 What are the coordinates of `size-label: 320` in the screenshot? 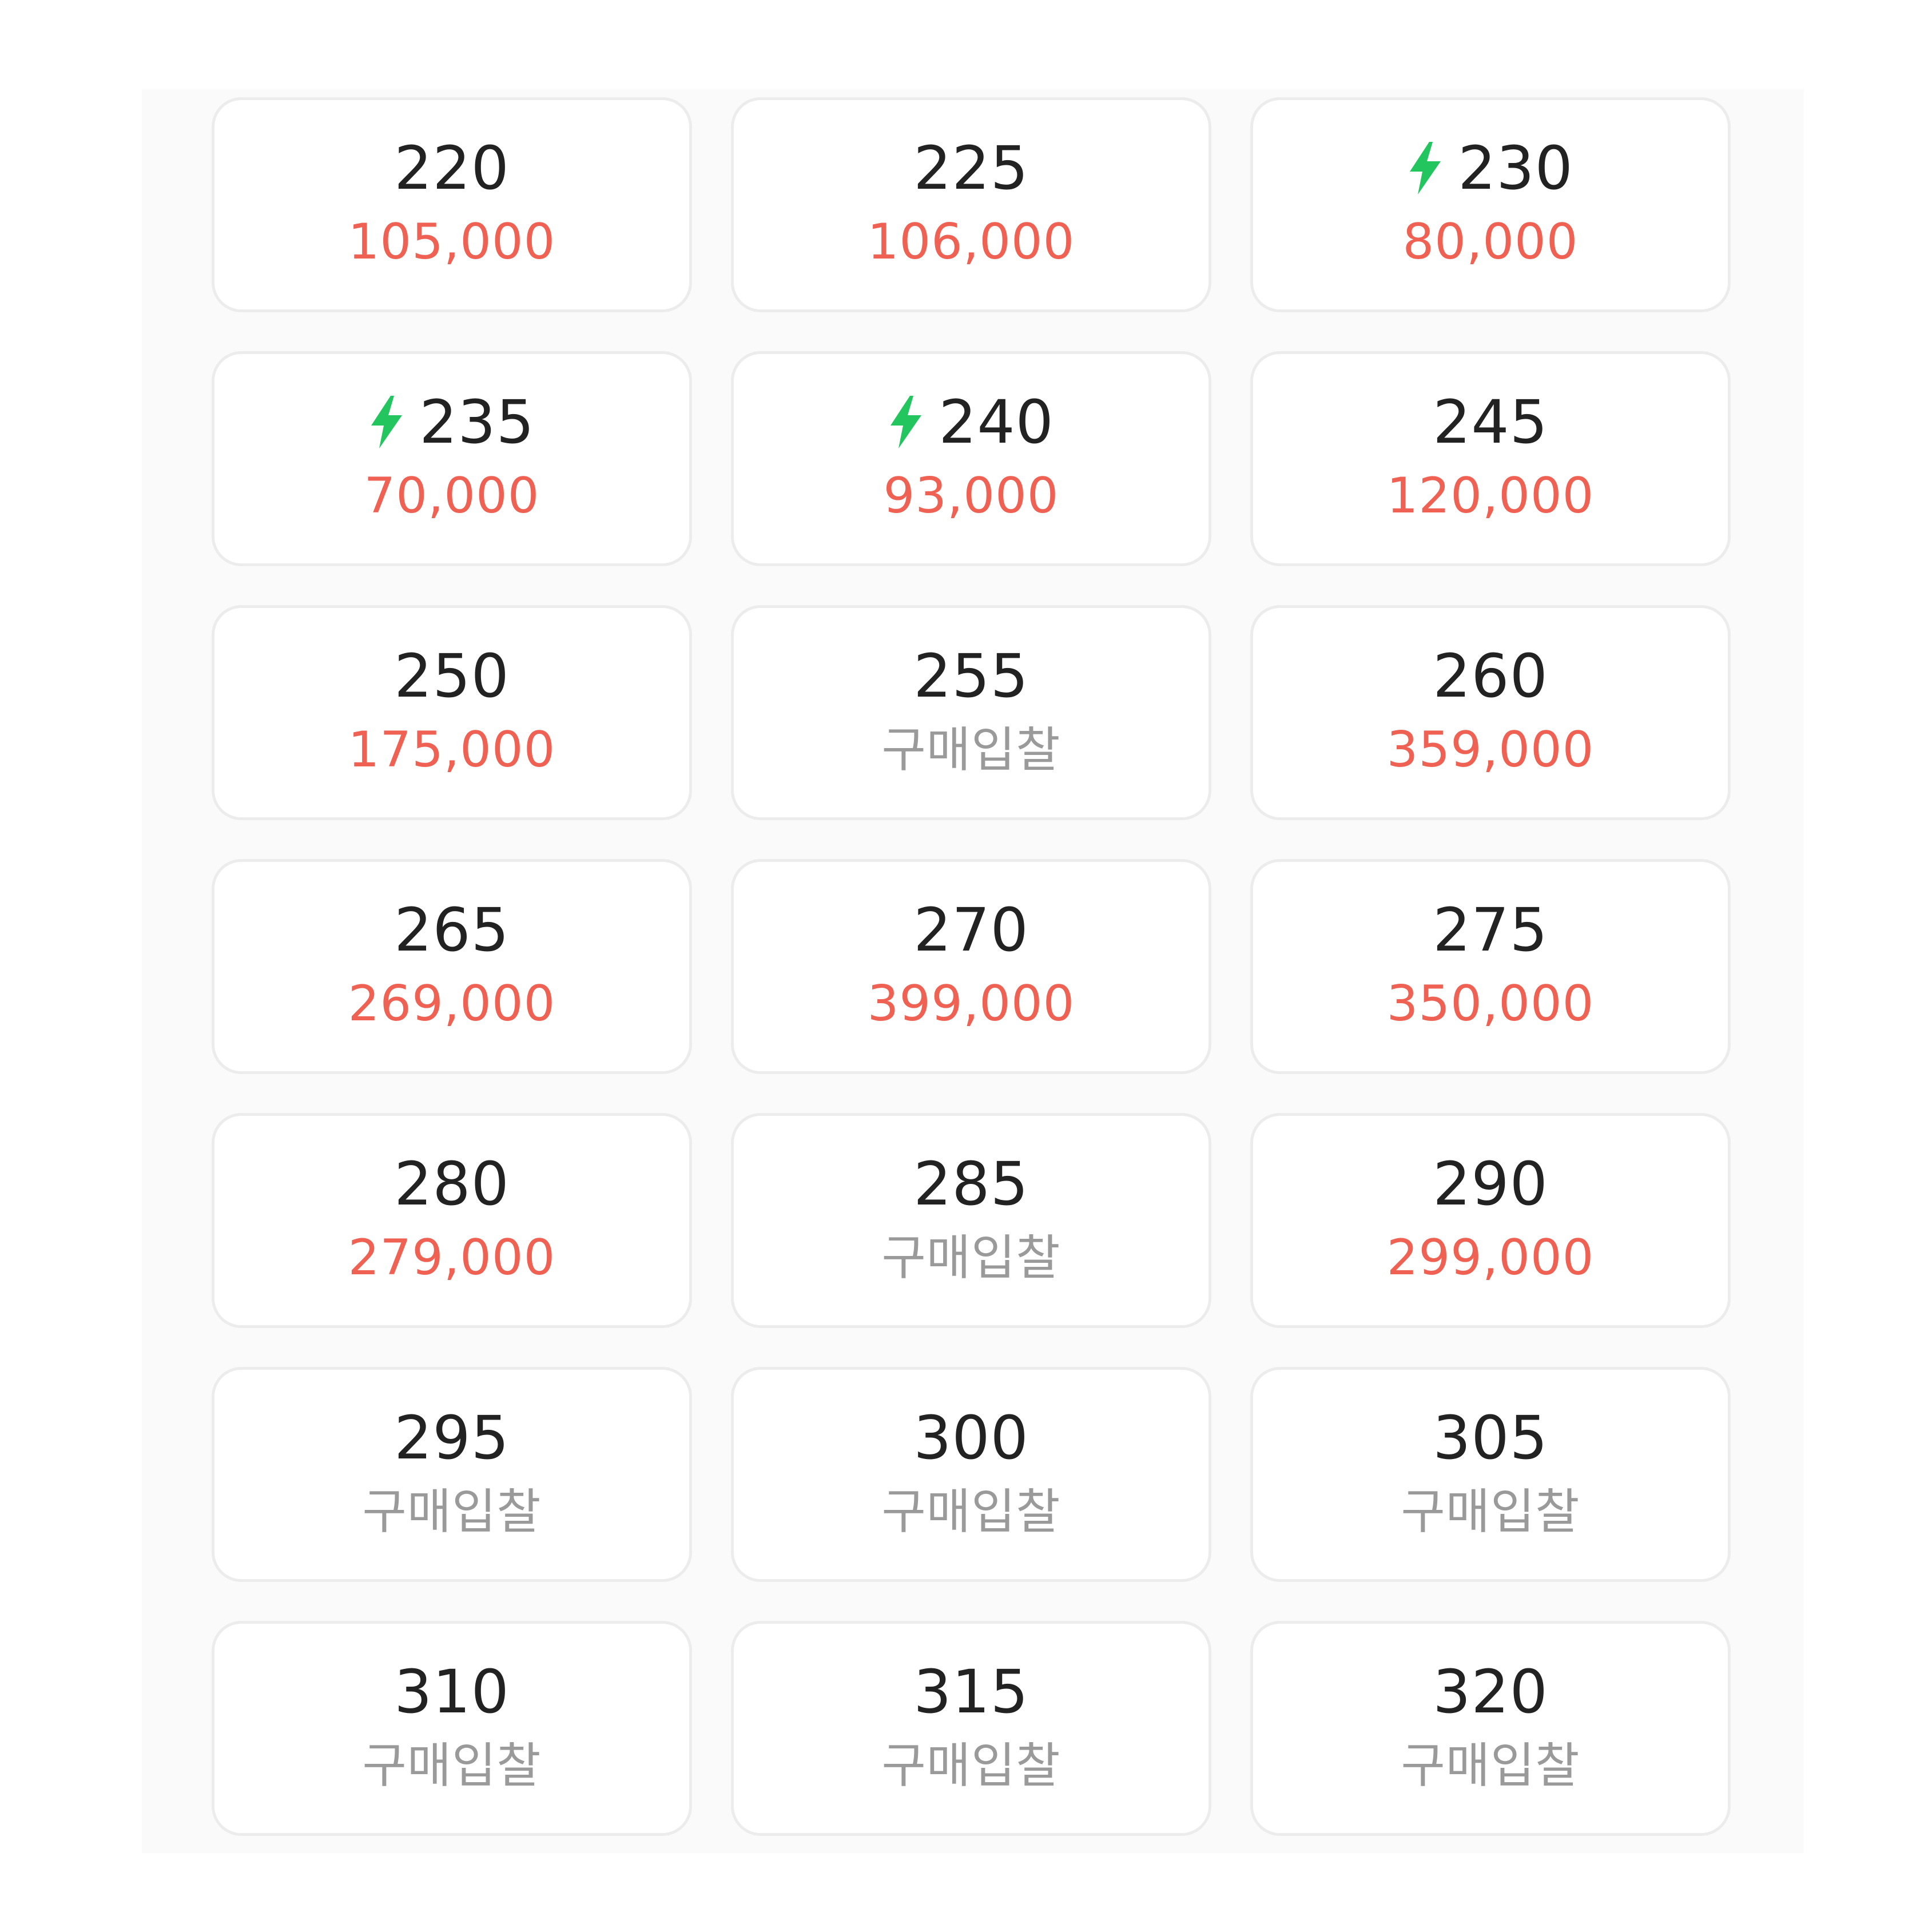 It's located at (1491, 1692).